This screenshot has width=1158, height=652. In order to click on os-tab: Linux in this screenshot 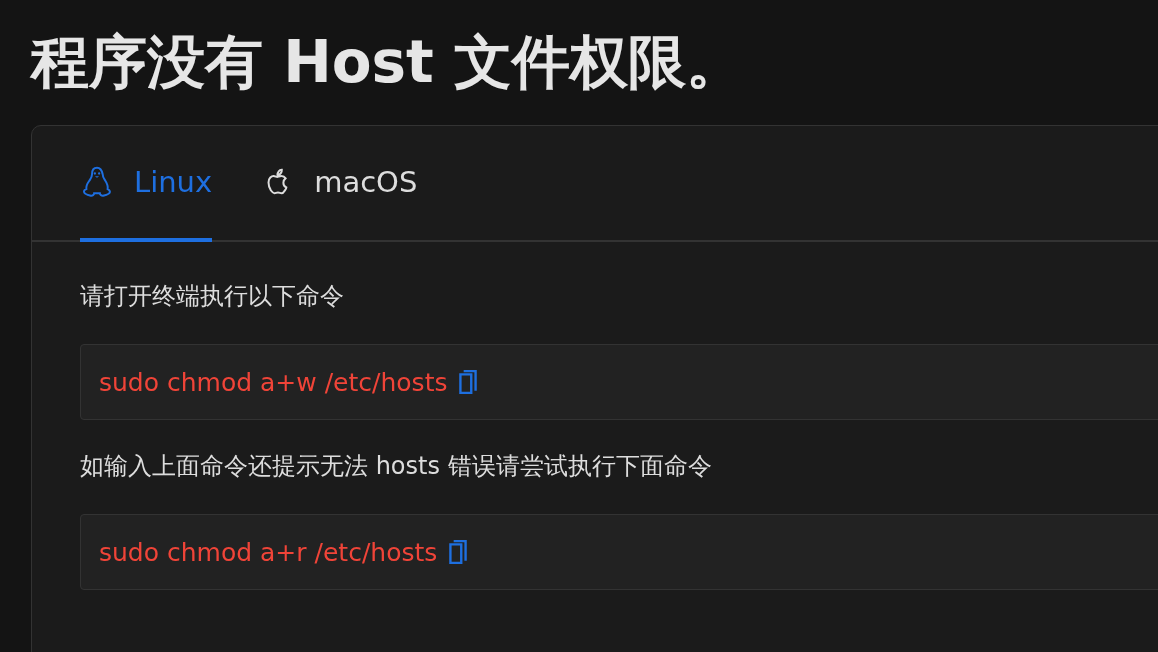, I will do `click(146, 184)`.